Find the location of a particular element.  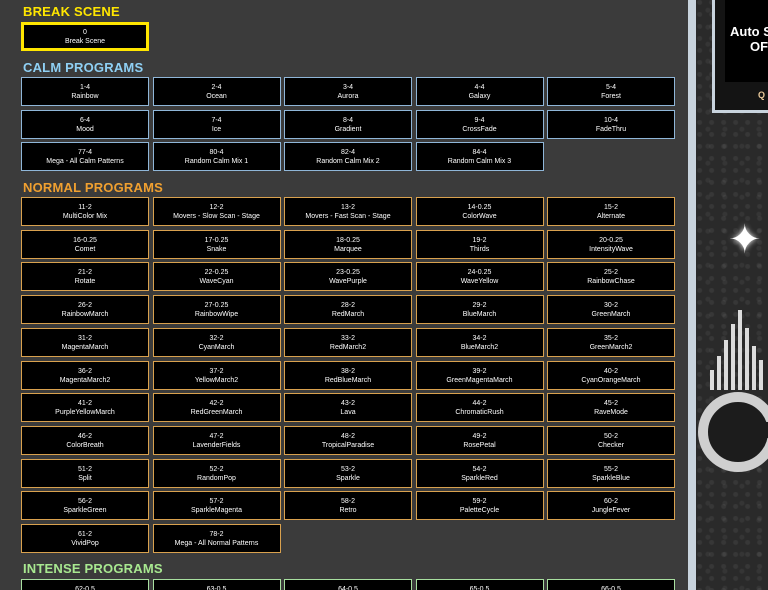

program-button: 48-2 TropicalParadise is located at coordinates (348, 440).